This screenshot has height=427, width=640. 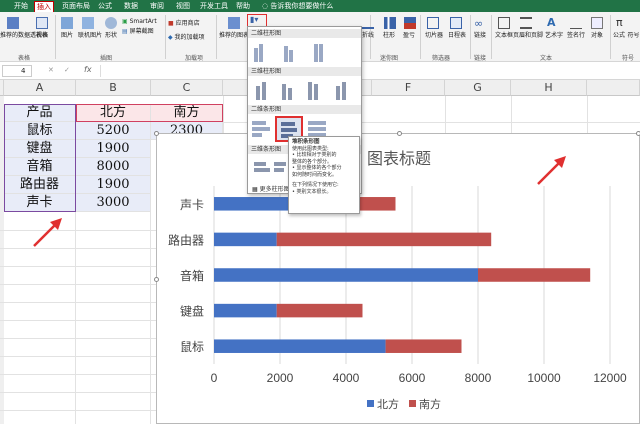 What do you see at coordinates (304, 109) in the screenshot?
I see `section-2d-bar: 二维条形图` at bounding box center [304, 109].